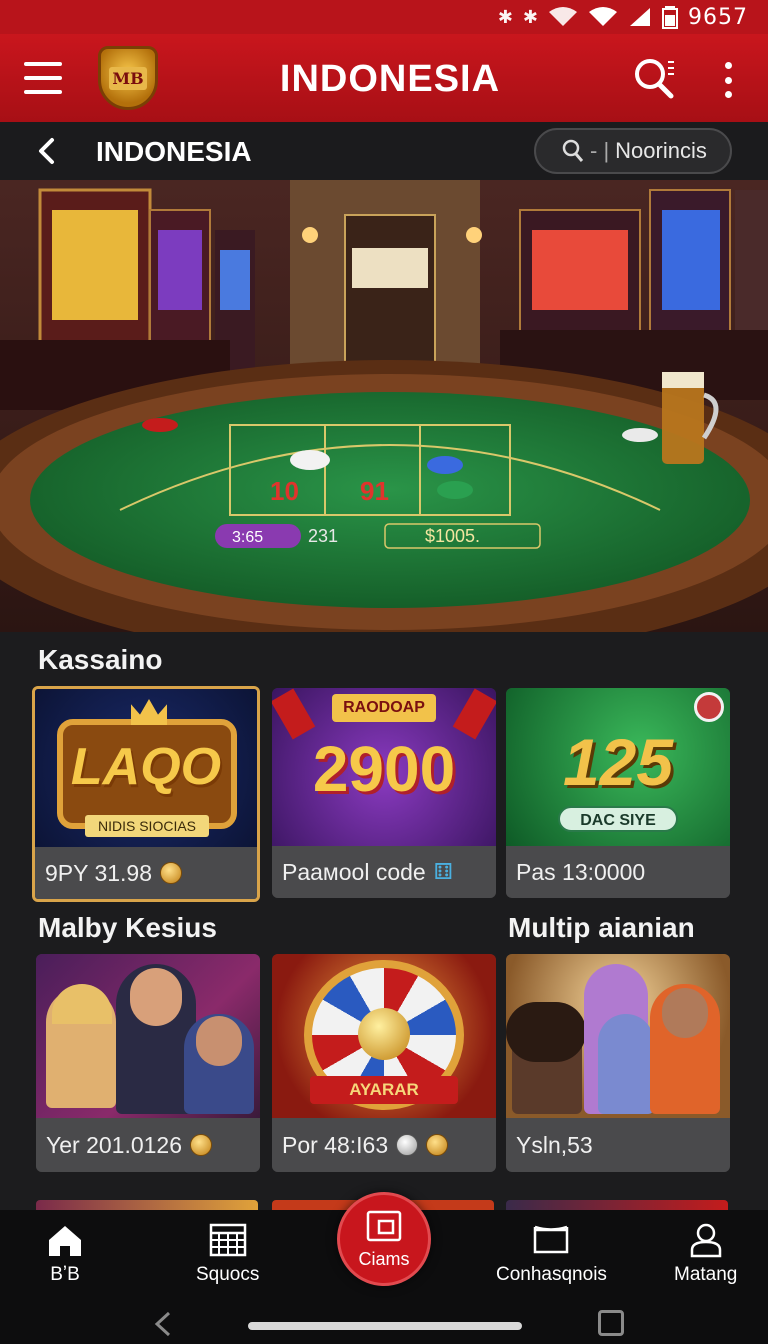 The width and height of the screenshot is (768, 1344). Describe the element at coordinates (149, 712) in the screenshot. I see `crown-icon` at that location.